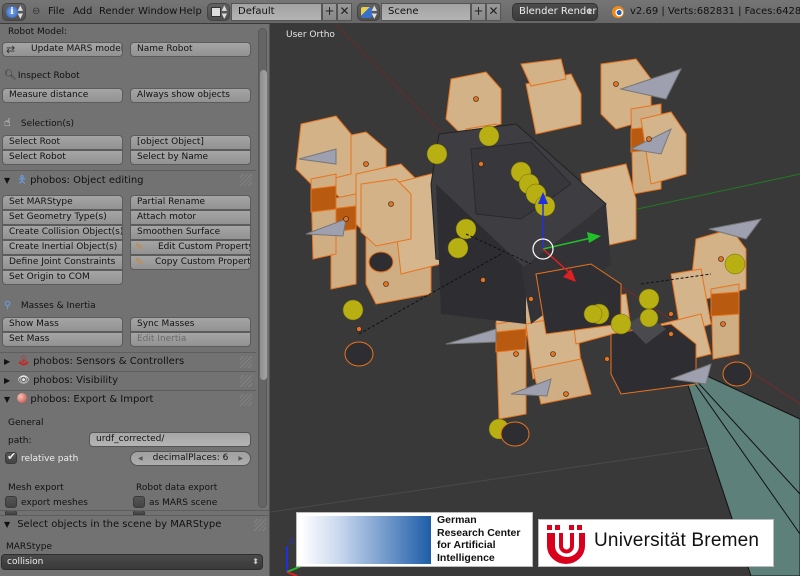 The width and height of the screenshot is (800, 576). Describe the element at coordinates (190, 339) in the screenshot. I see `edit-inertia-button: Edit Inertia` at that location.